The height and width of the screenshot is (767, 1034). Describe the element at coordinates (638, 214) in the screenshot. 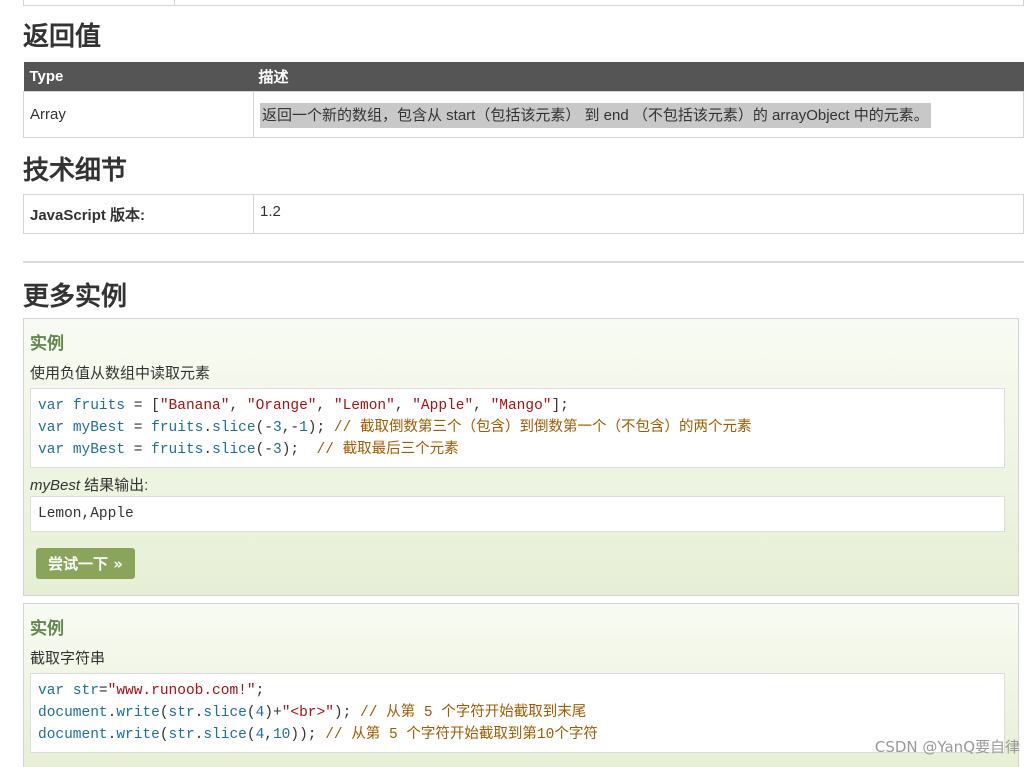

I see `js-version-value: 1.2` at that location.